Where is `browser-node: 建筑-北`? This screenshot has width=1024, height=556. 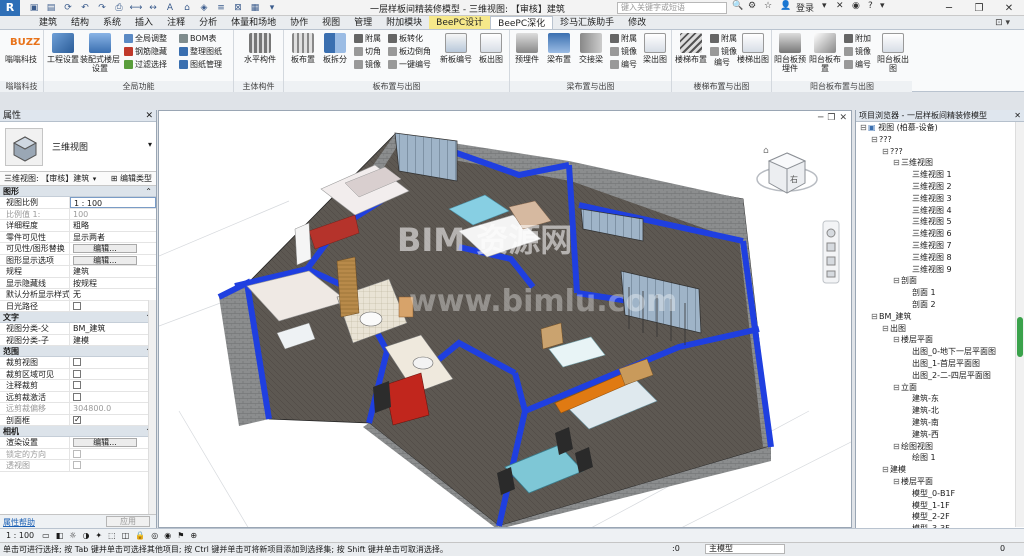 browser-node: 建筑-北 is located at coordinates (940, 411).